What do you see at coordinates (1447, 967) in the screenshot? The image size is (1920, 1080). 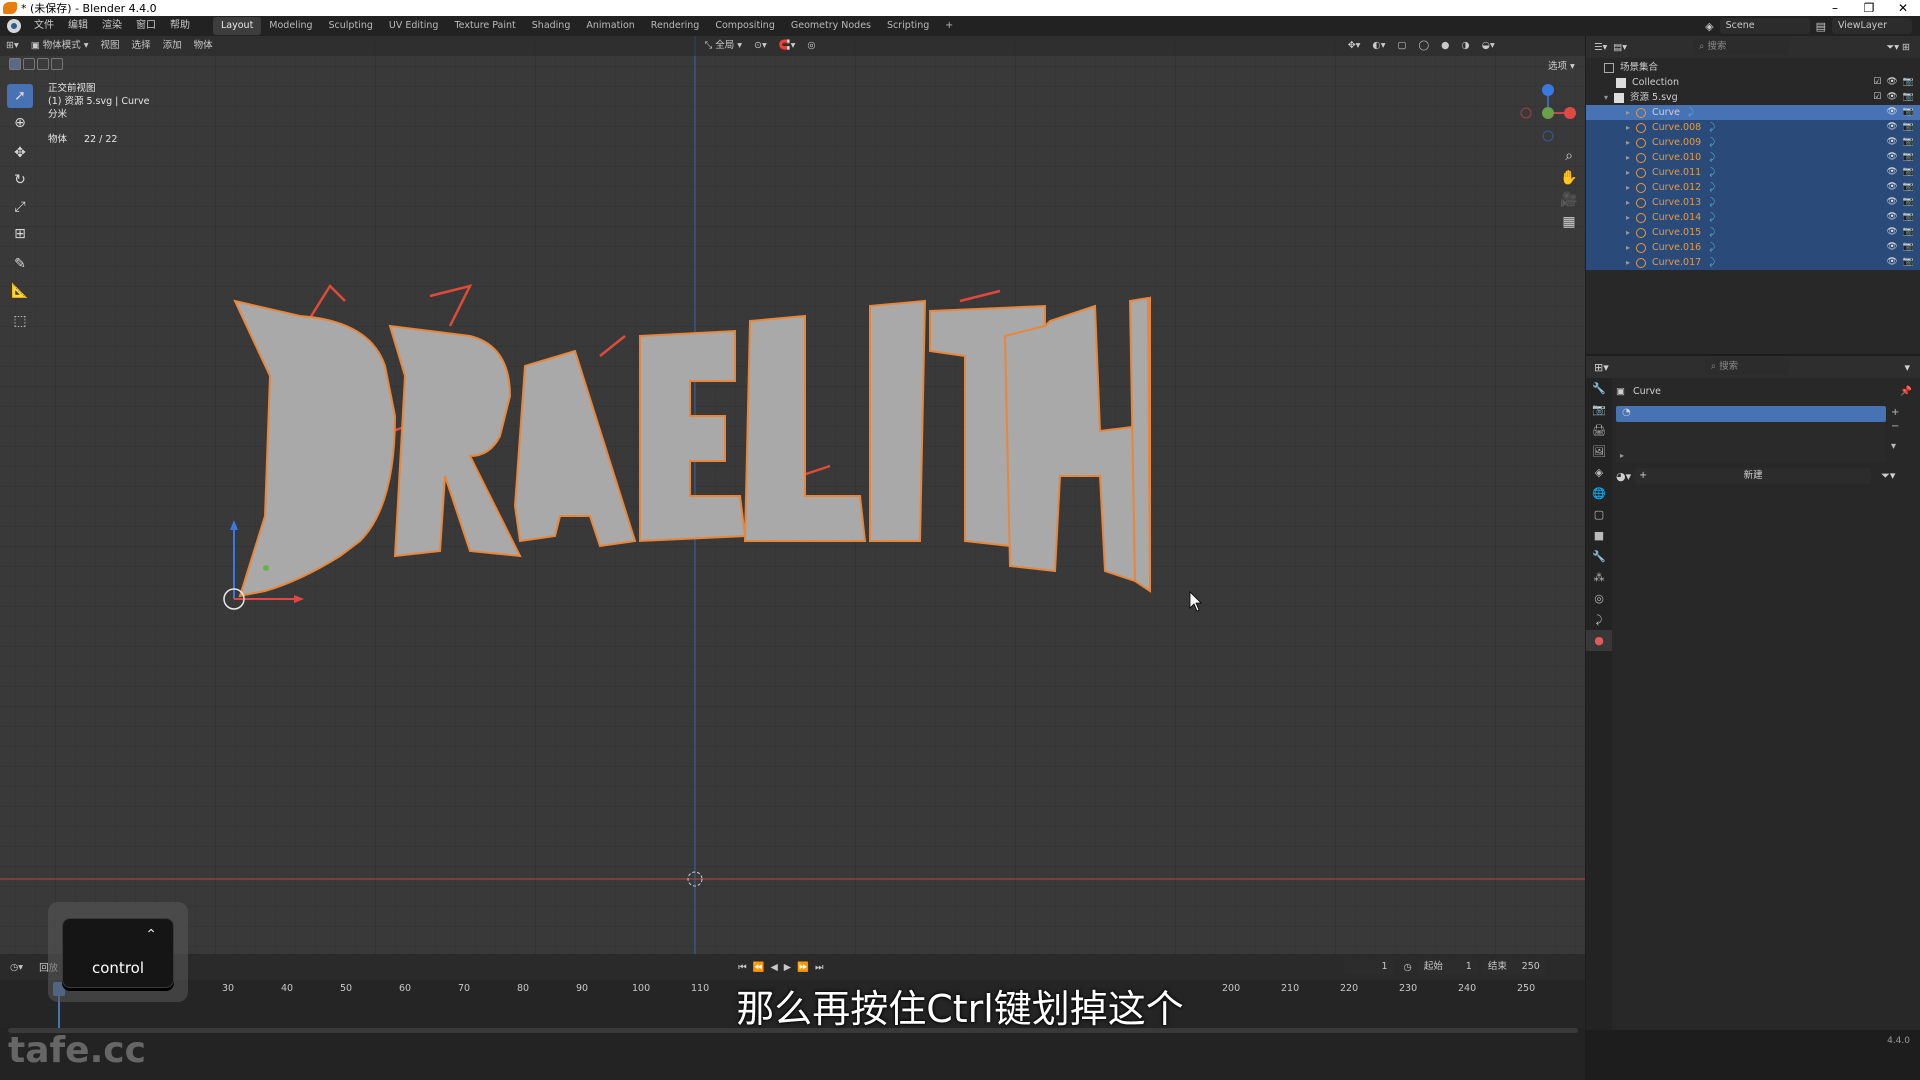 I see `start-frame-field: 起始 1` at bounding box center [1447, 967].